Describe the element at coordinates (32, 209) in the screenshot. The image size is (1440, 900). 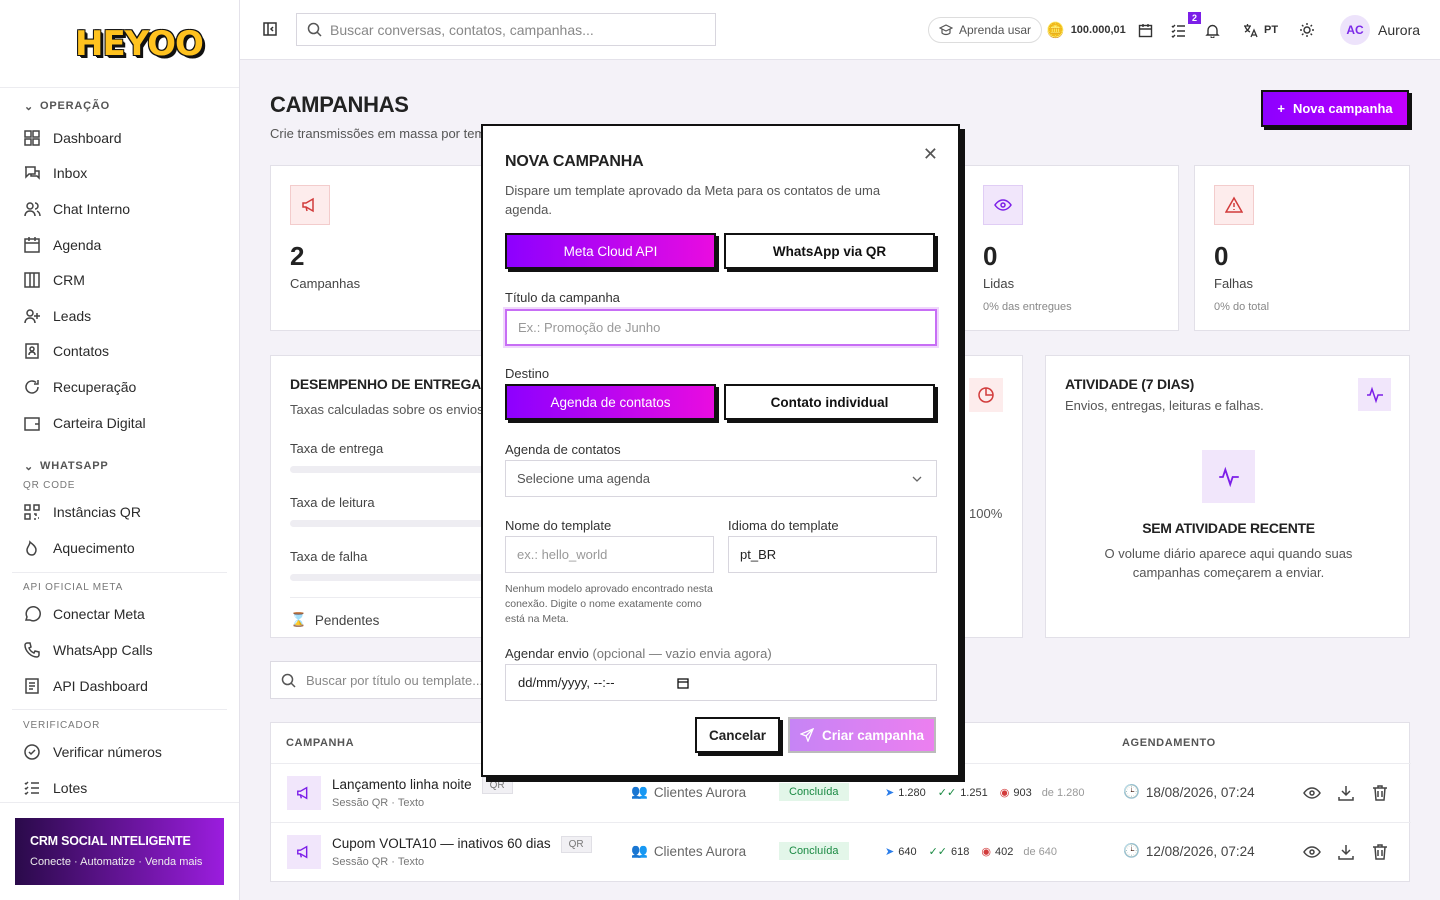
I see `users-icon` at that location.